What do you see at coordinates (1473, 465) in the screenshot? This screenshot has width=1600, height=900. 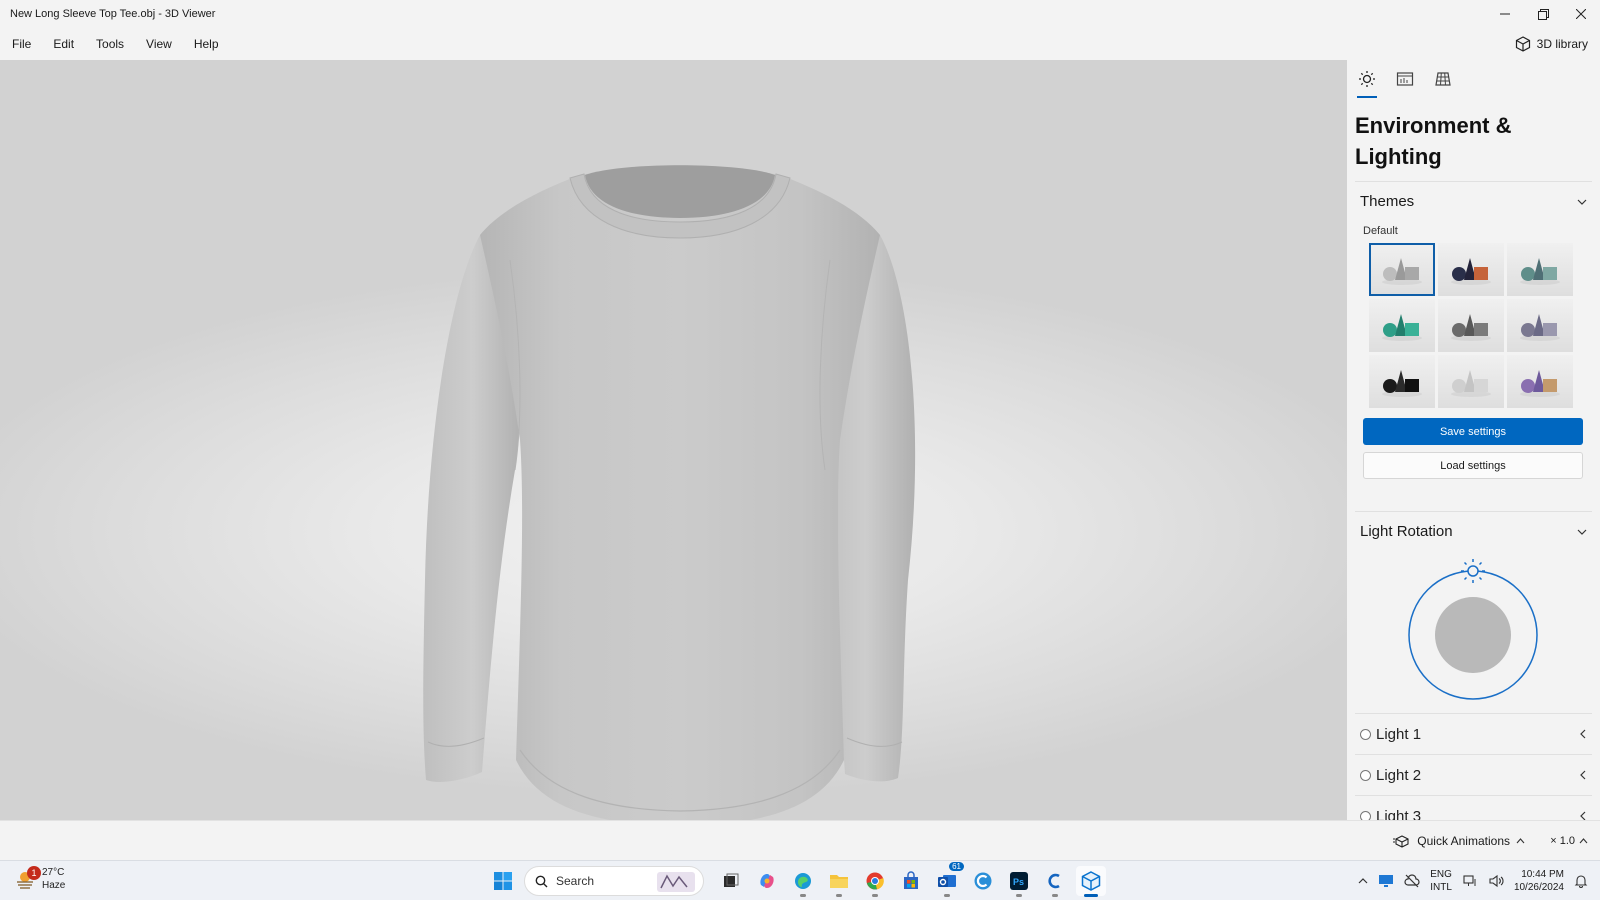 I see `load-settings-button: Load settings` at bounding box center [1473, 465].